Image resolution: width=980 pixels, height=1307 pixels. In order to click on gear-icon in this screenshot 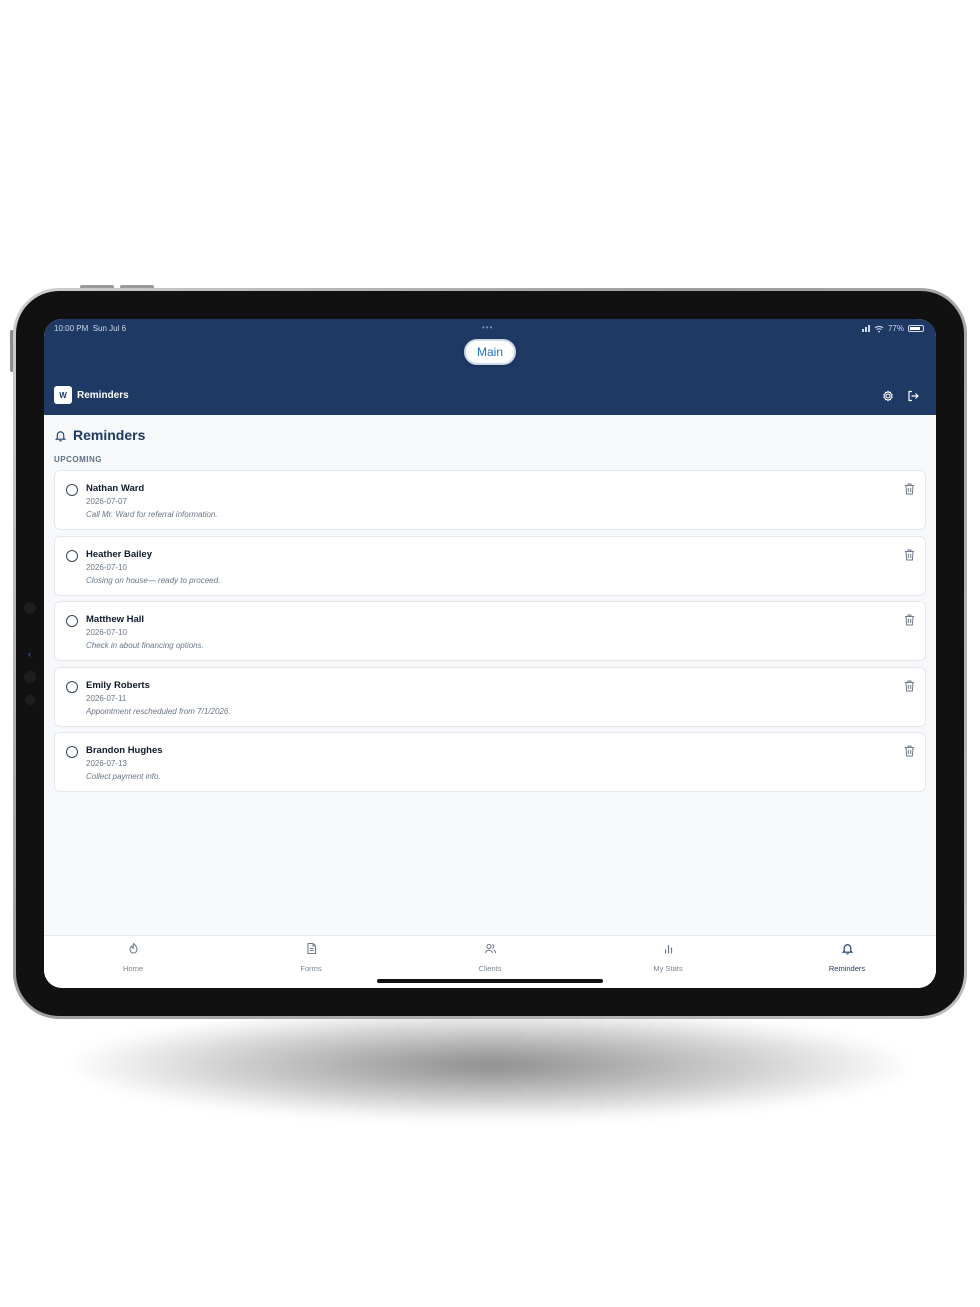, I will do `click(888, 396)`.